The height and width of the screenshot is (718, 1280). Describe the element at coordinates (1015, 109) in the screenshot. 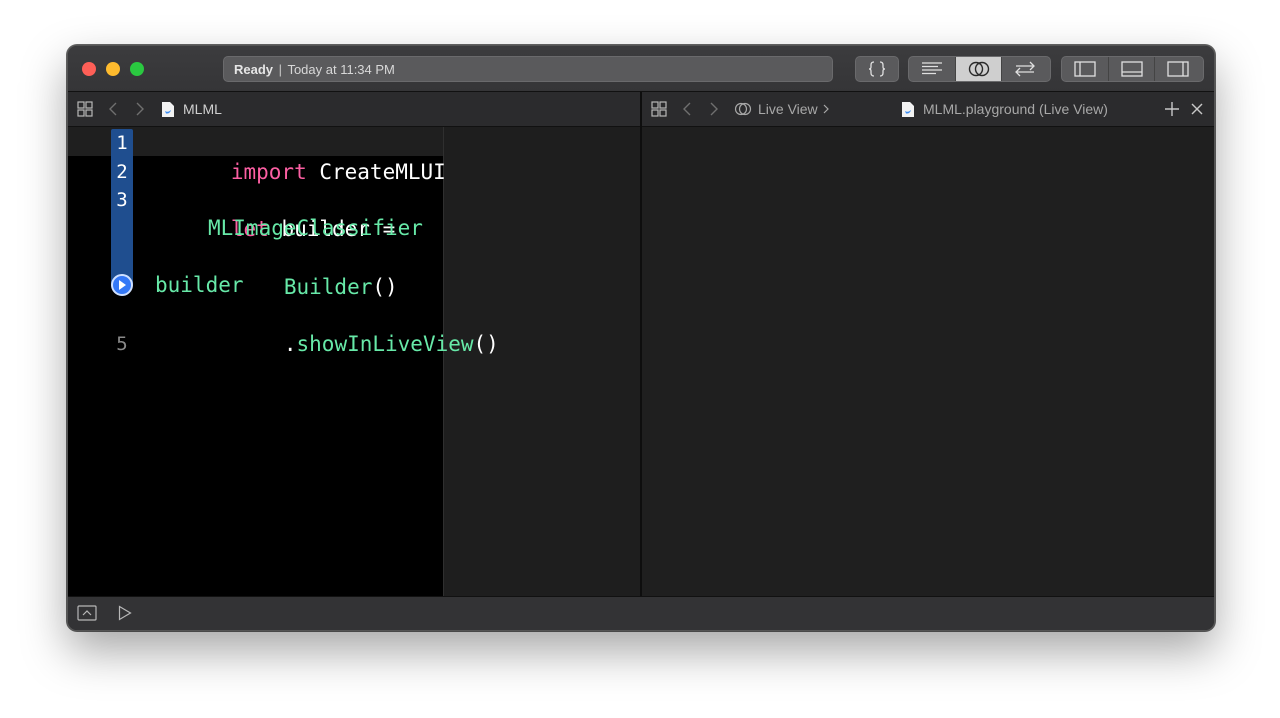

I see `playground-file-label: MLML.playground (Live View)` at that location.